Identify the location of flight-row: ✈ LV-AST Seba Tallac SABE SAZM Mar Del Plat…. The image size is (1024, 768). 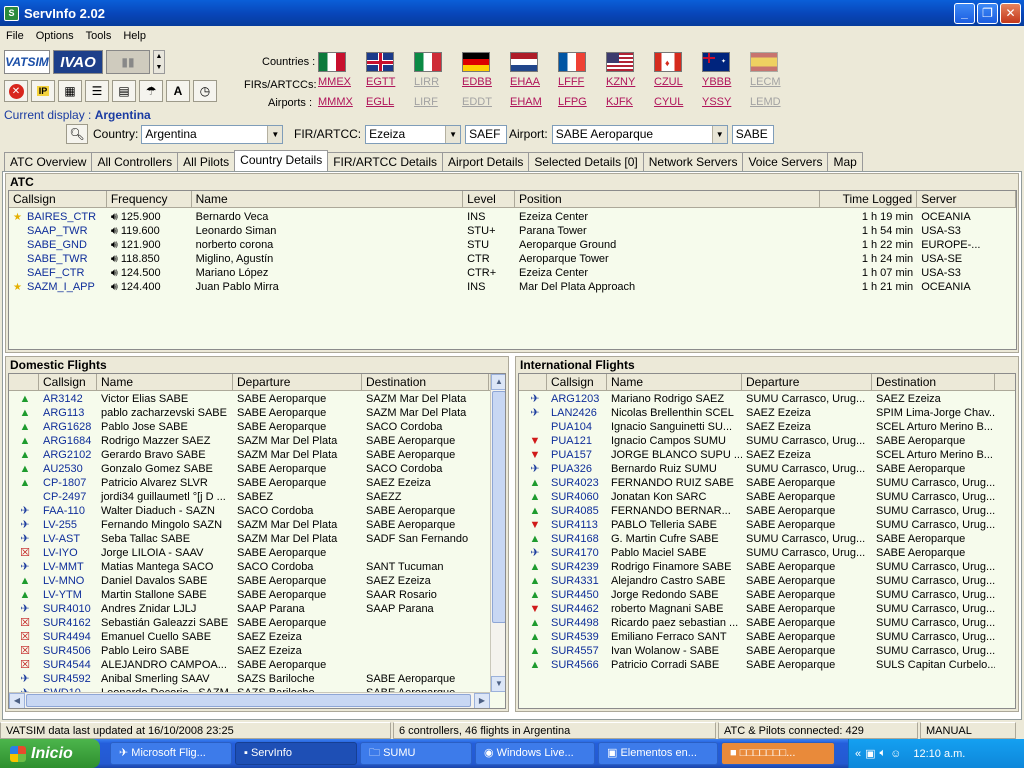
(257, 539).